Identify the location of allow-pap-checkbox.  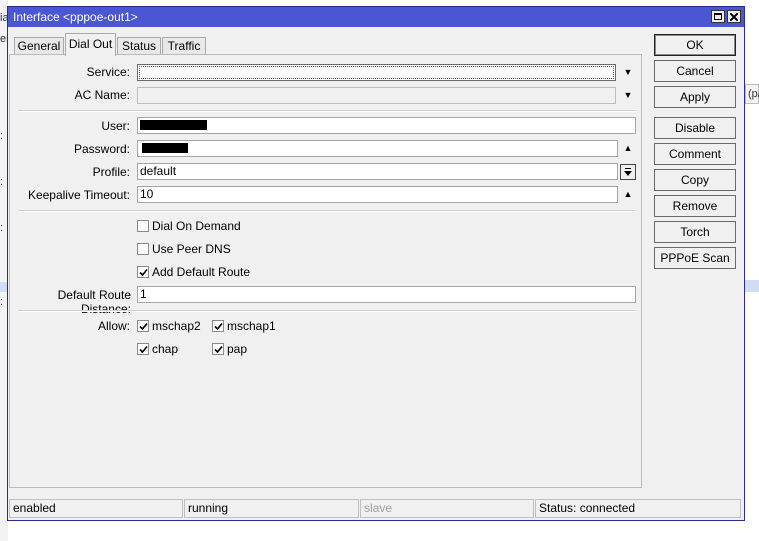
(218, 349).